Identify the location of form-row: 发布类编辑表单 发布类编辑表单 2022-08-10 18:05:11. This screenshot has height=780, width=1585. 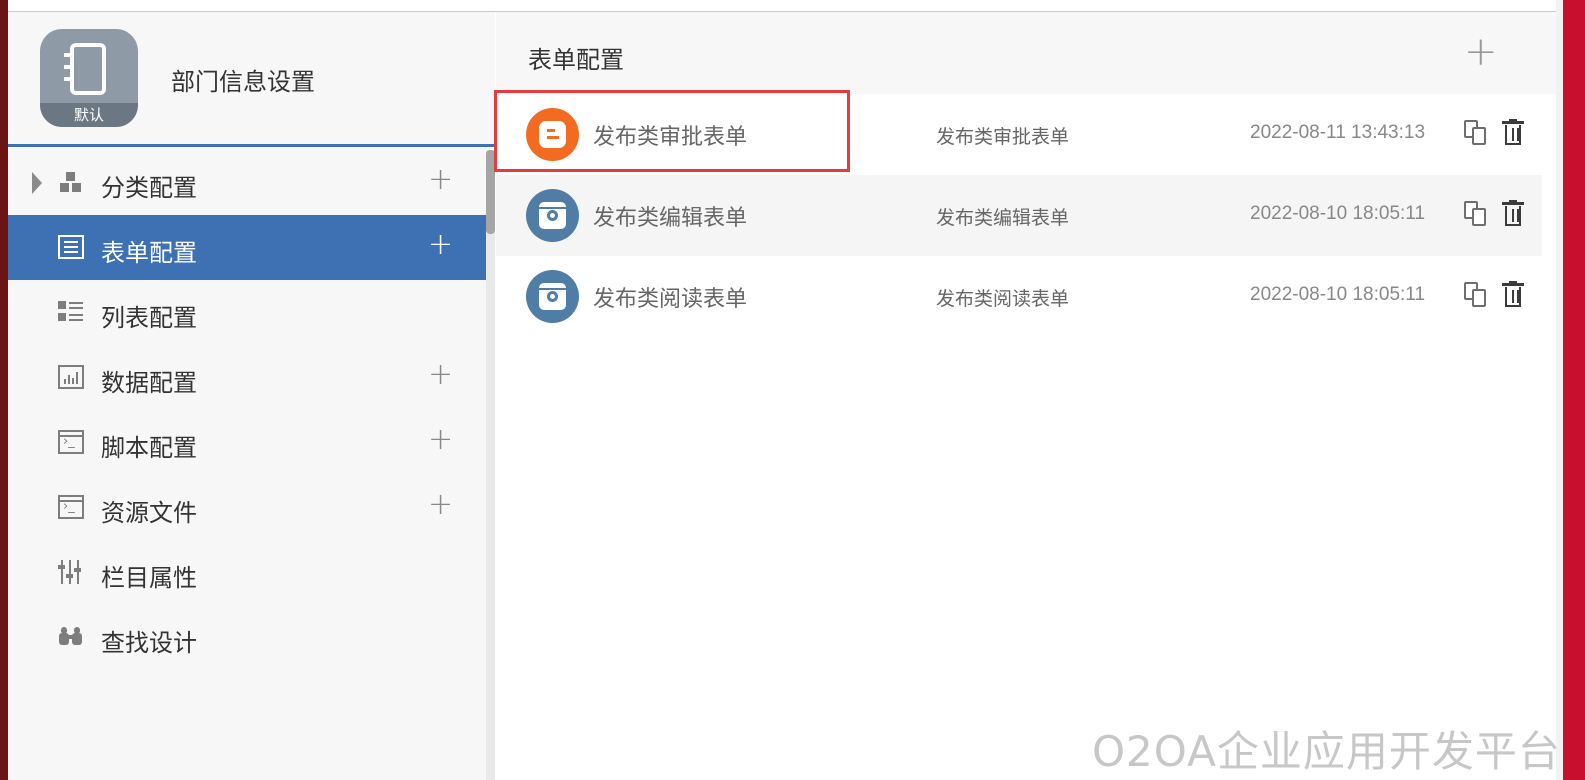
(1019, 215).